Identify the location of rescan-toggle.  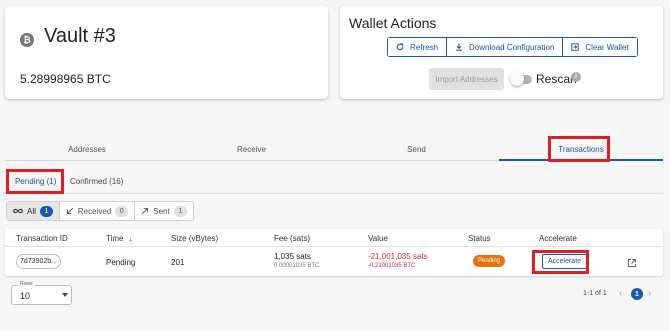
(521, 79).